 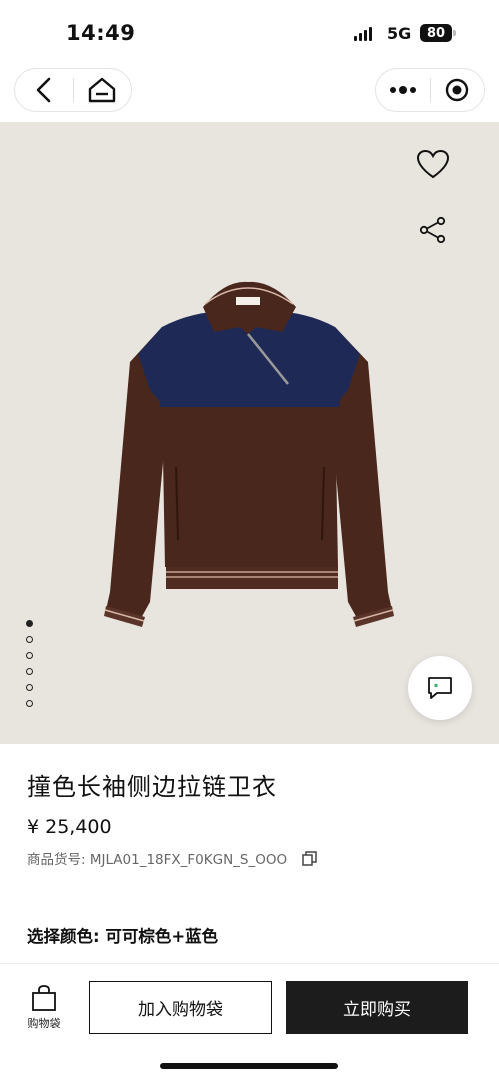 I want to click on copy-icon, so click(x=309, y=858).